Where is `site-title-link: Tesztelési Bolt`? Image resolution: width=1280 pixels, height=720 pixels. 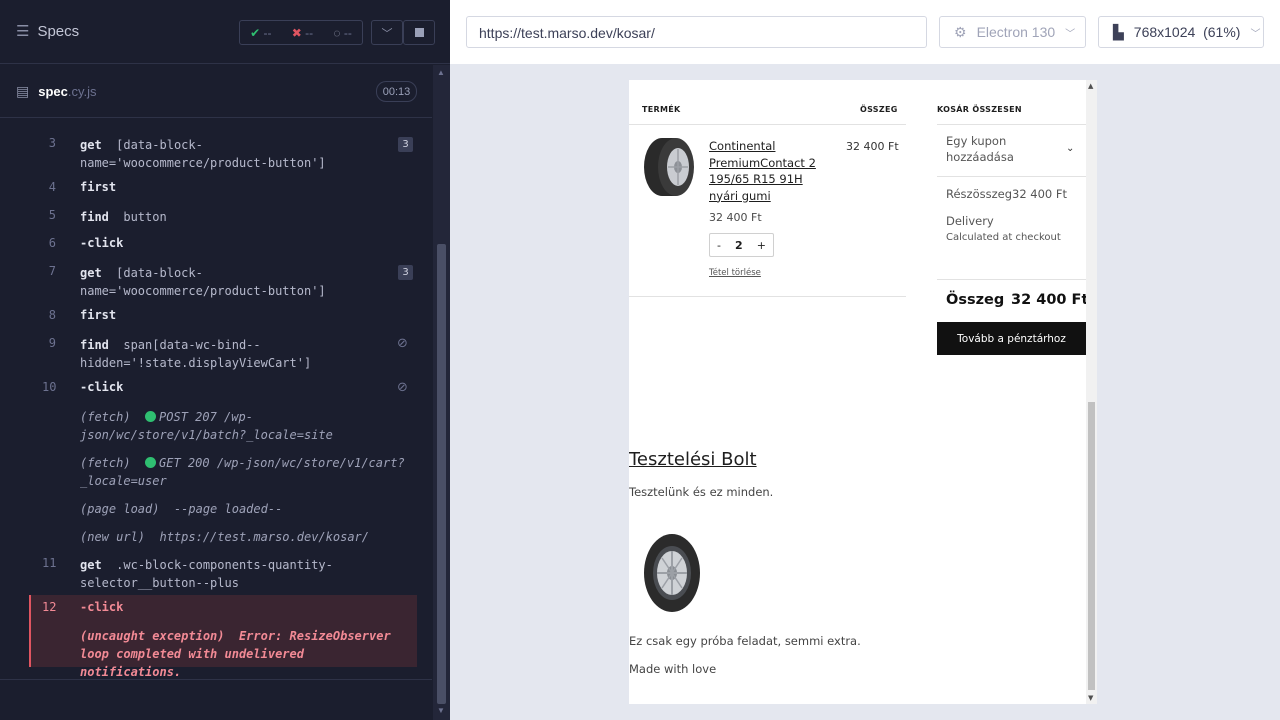 site-title-link: Tesztelési Bolt is located at coordinates (693, 459).